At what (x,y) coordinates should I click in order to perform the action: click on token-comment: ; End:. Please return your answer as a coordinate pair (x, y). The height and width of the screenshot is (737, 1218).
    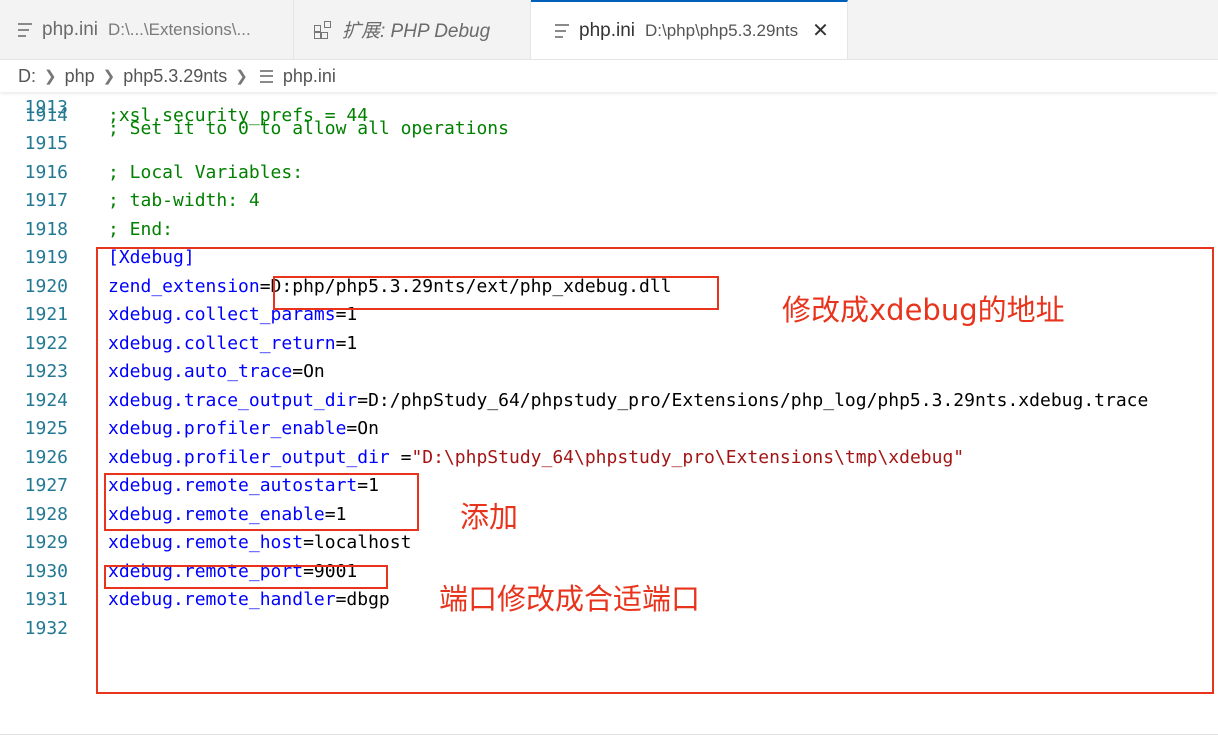
    Looking at the image, I should click on (141, 229).